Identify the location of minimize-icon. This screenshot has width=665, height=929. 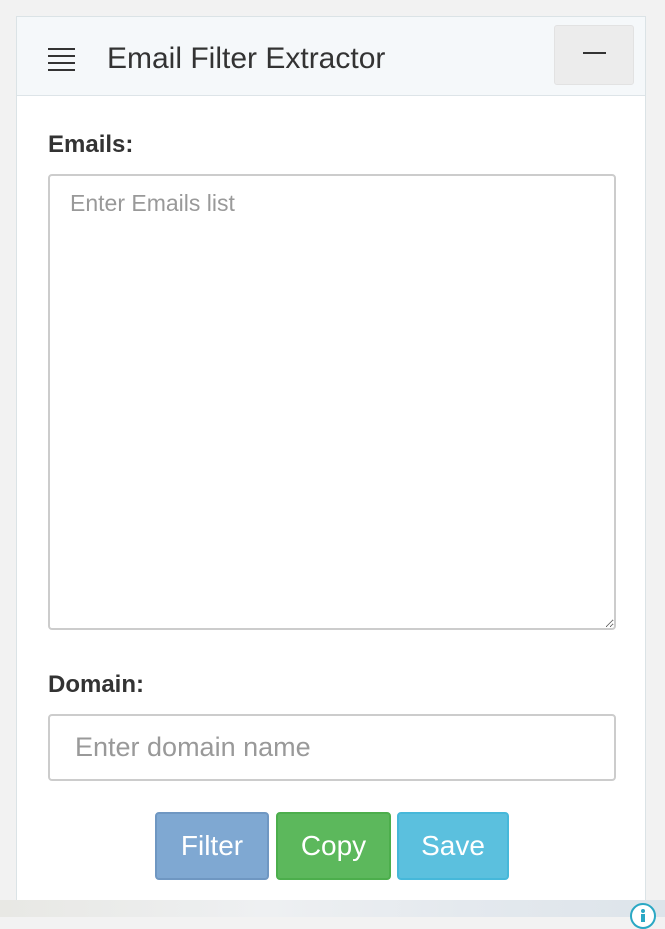
(594, 53).